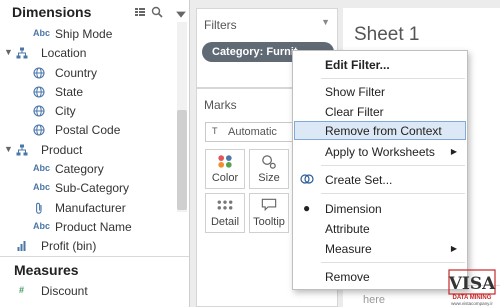 The height and width of the screenshot is (307, 500). Describe the element at coordinates (157, 12) in the screenshot. I see `search-icon` at that location.